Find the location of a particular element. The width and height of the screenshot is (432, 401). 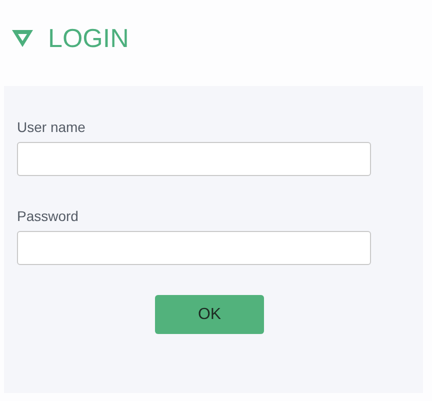

field-label: User name is located at coordinates (51, 127).